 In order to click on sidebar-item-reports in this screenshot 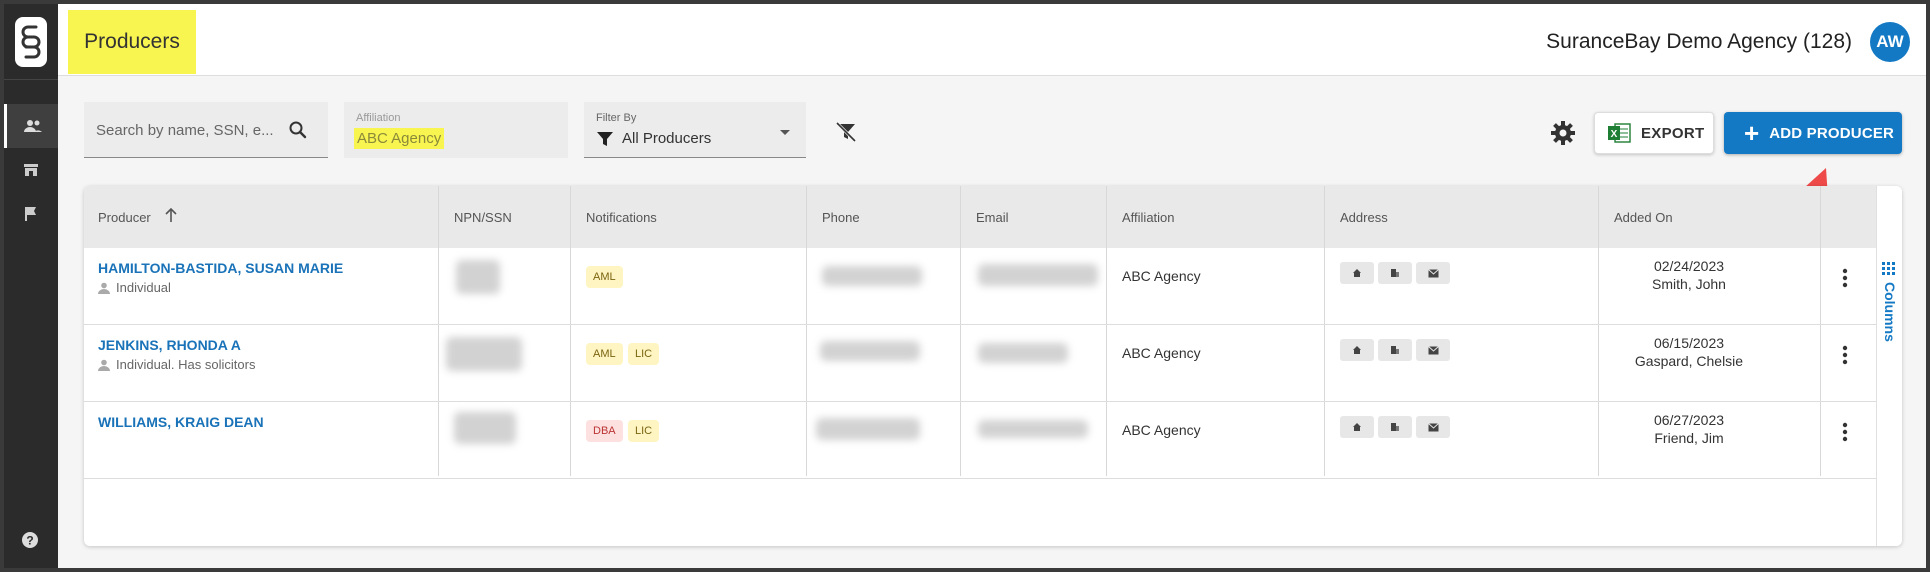, I will do `click(31, 214)`.